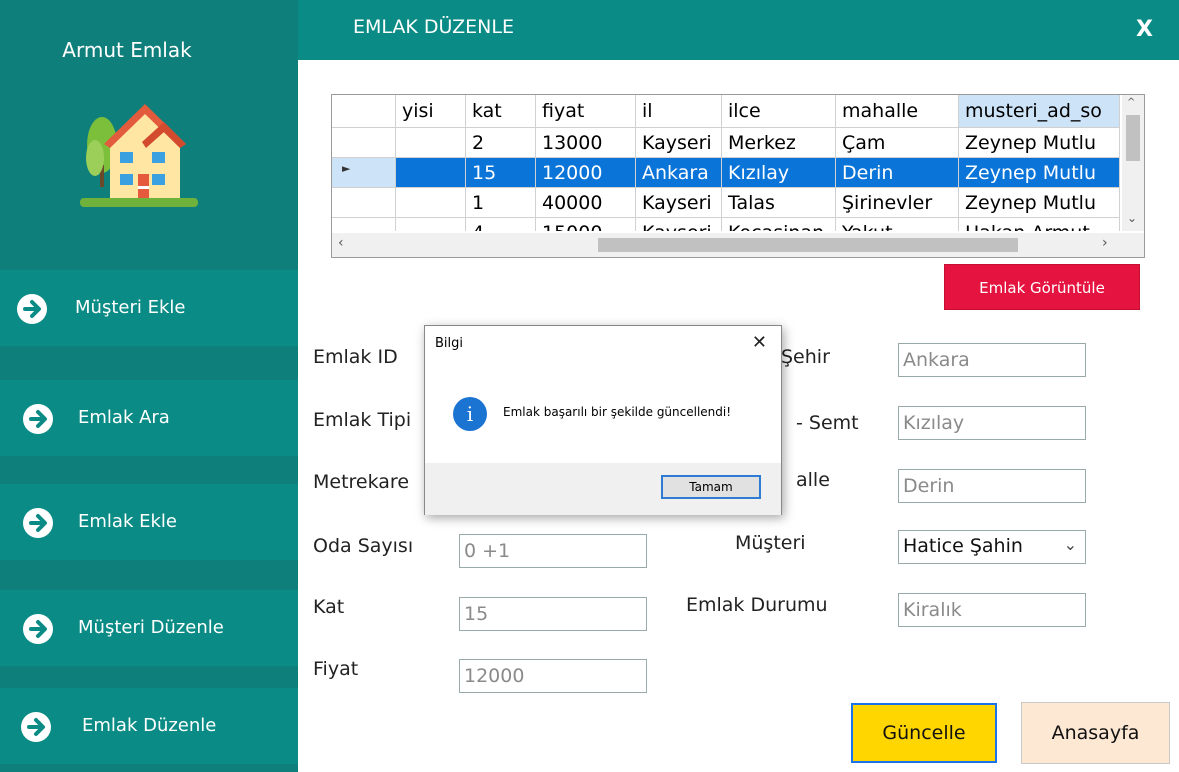 This screenshot has width=1179, height=772. What do you see at coordinates (139, 155) in the screenshot?
I see `house-logo-icon` at bounding box center [139, 155].